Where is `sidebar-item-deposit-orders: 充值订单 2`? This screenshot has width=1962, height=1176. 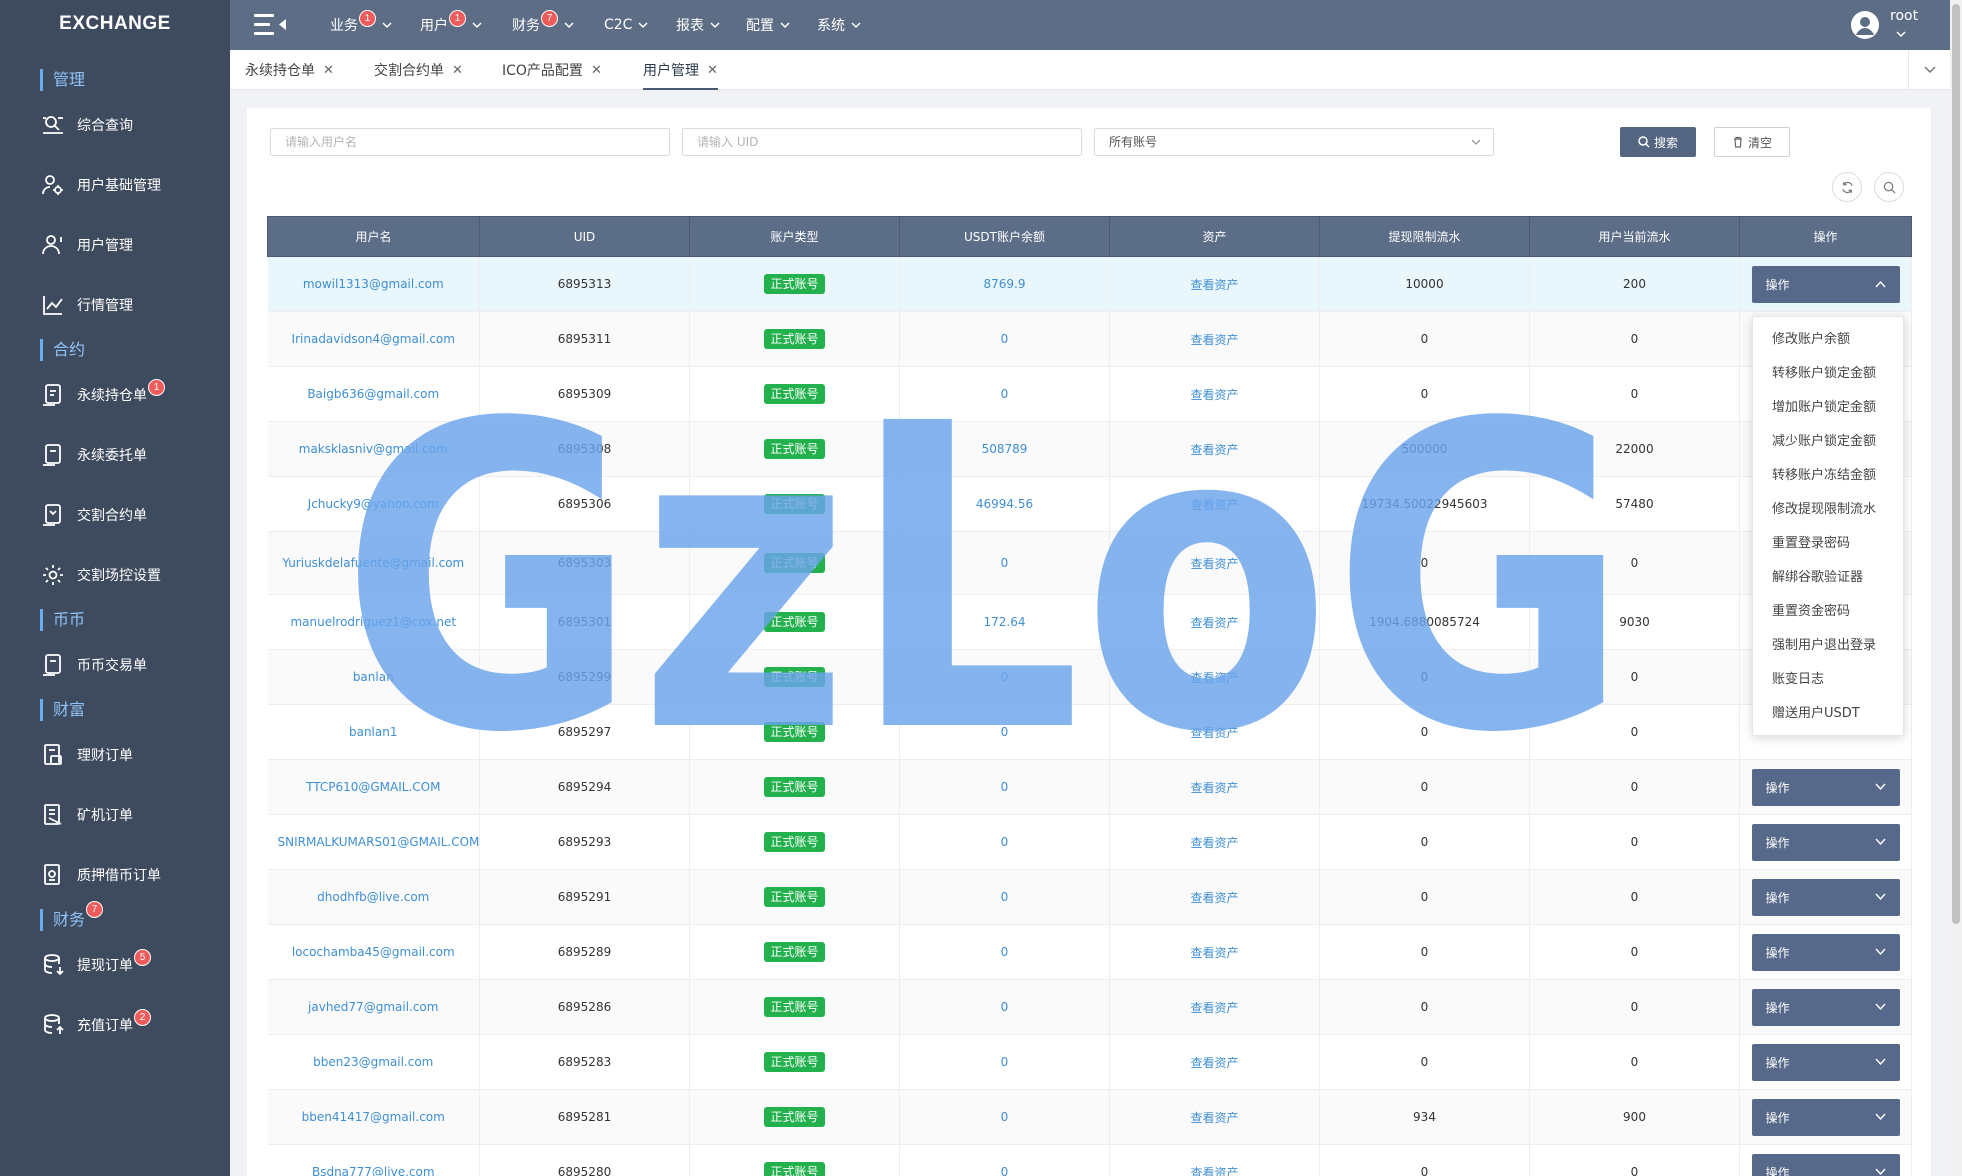
sidebar-item-deposit-orders: 充值订单 2 is located at coordinates (132, 1024).